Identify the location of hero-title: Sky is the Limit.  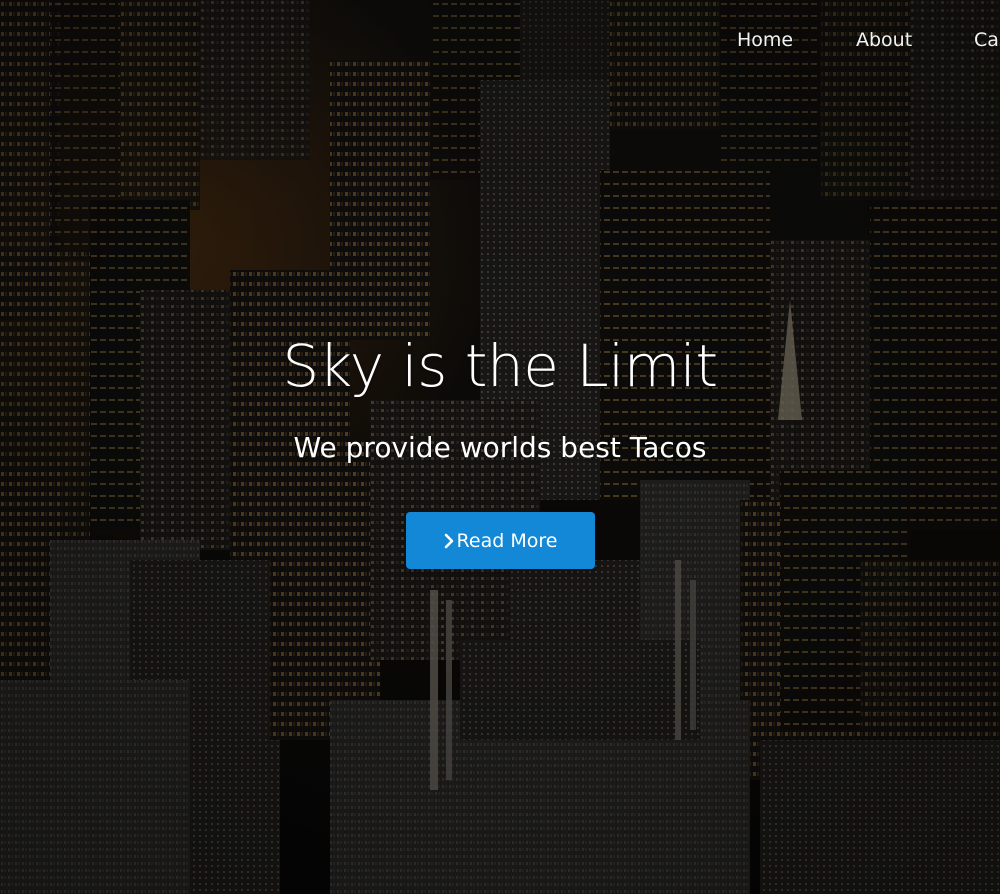
(500, 366).